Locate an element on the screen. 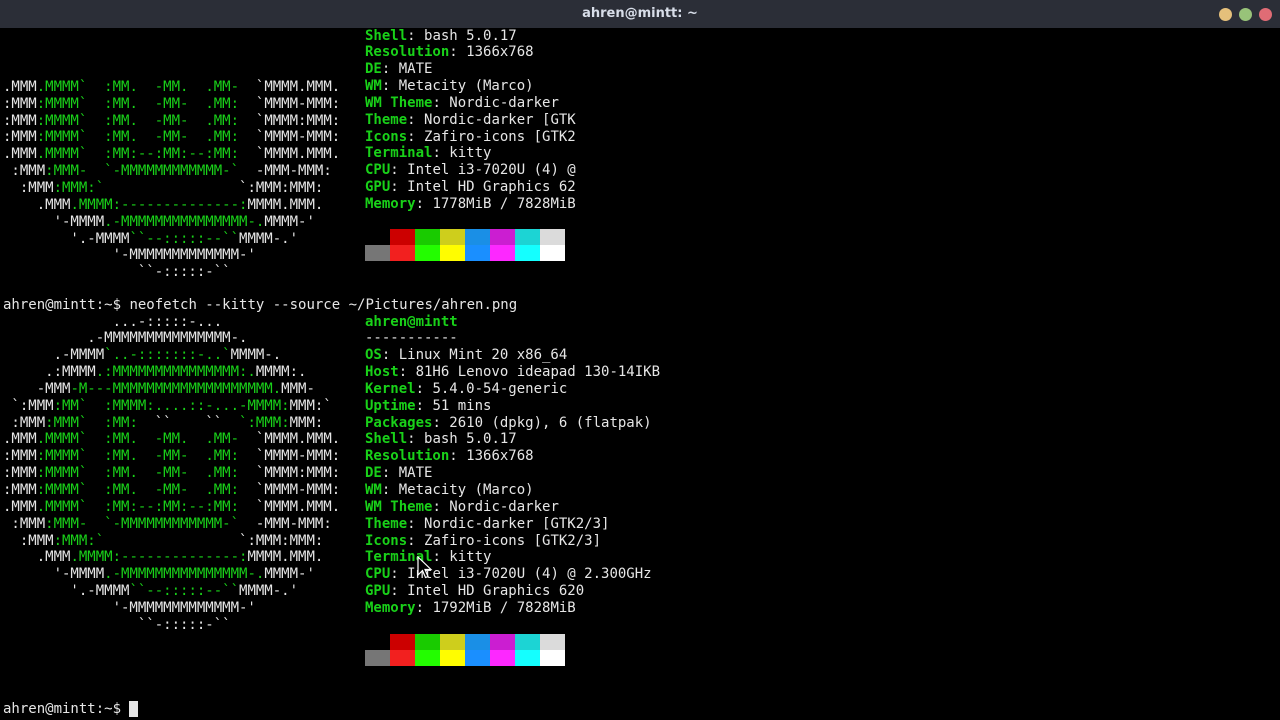 The width and height of the screenshot is (1280, 720). logo-fragment: .-MMMM is located at coordinates (54, 355).